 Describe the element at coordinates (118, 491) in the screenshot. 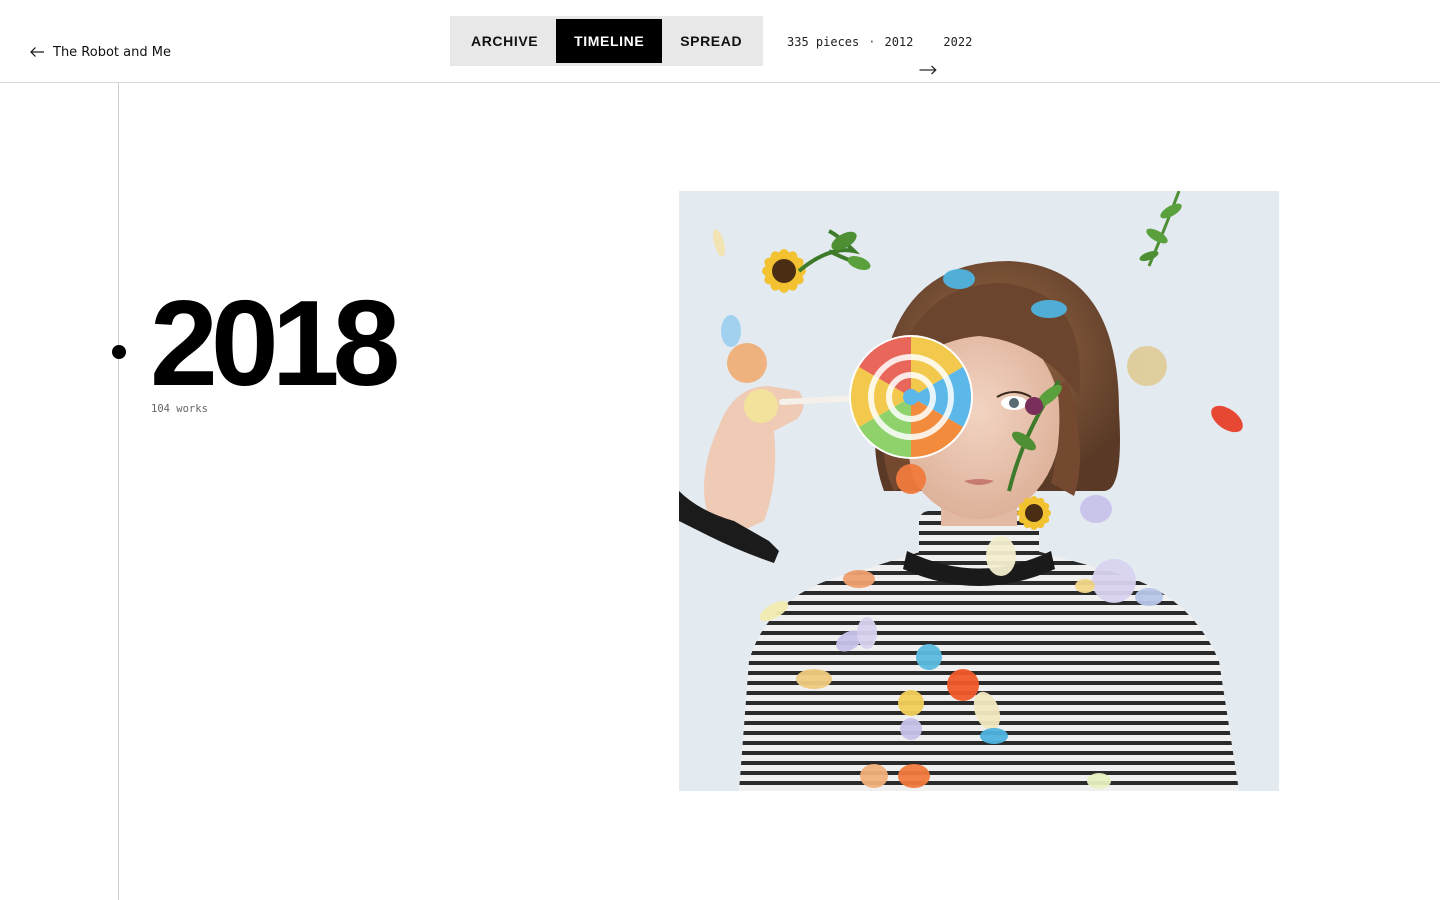

I see `timeline-rail` at that location.